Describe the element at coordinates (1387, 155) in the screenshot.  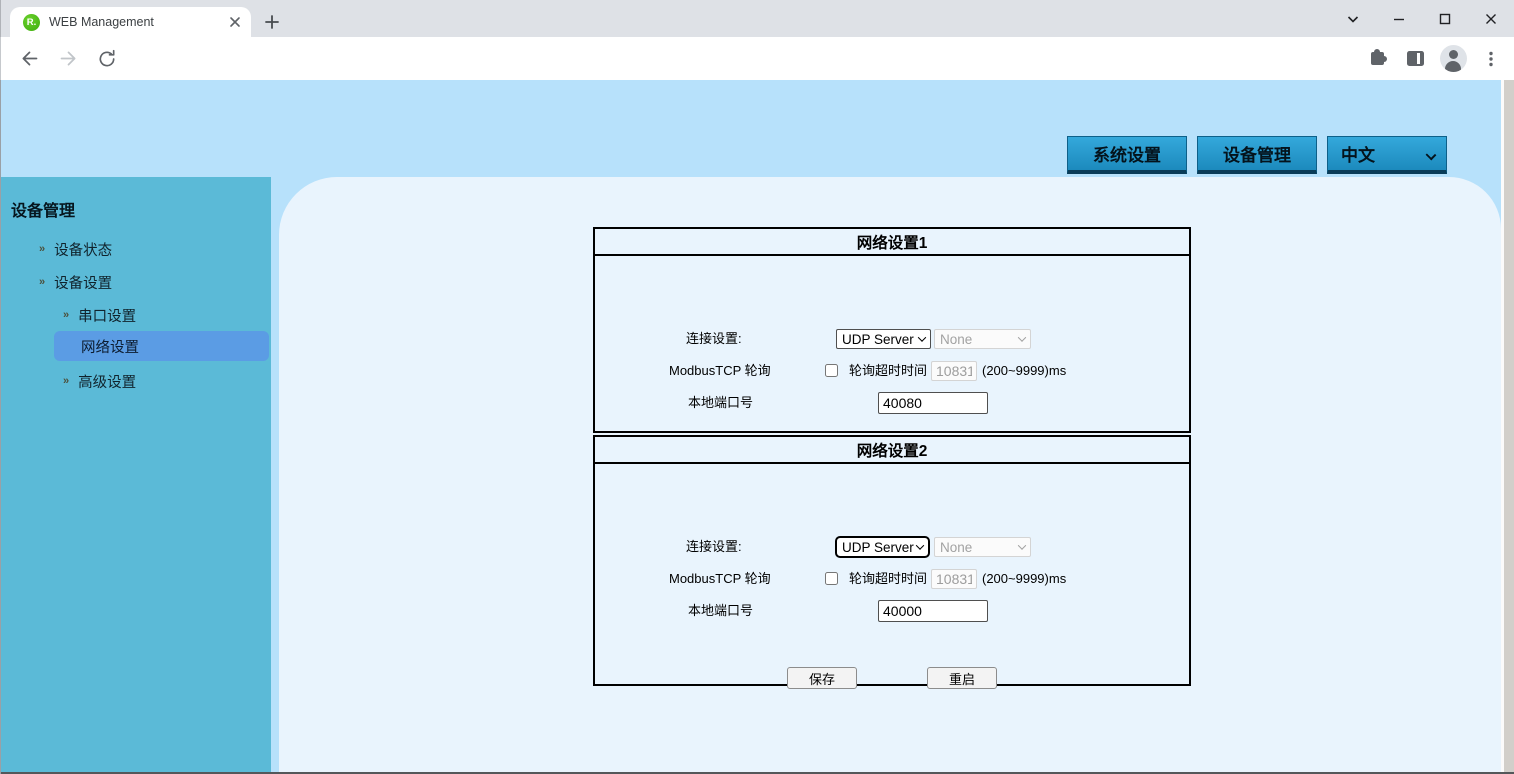
I see `language-select: 中文` at that location.